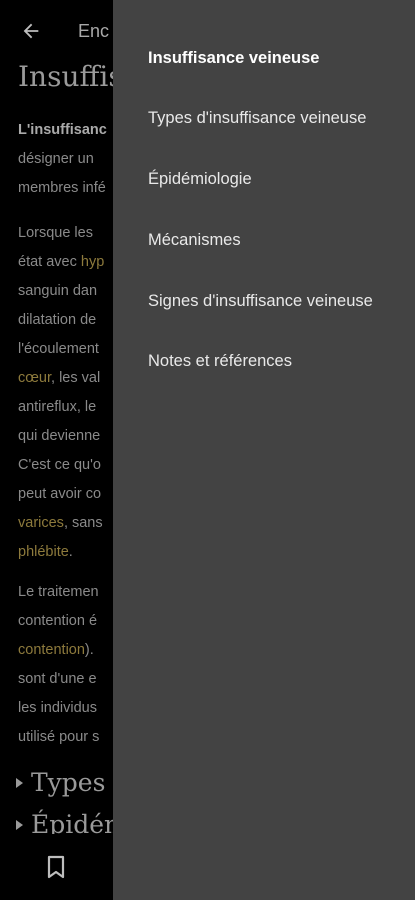  What do you see at coordinates (57, 320) in the screenshot?
I see `article-line: dilatation de` at bounding box center [57, 320].